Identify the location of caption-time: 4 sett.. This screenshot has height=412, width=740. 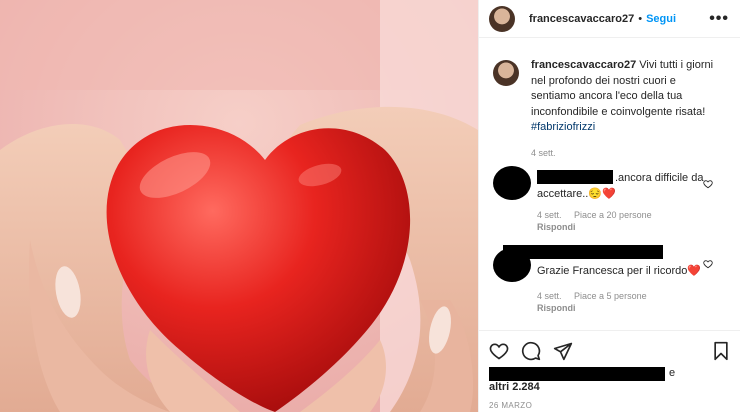
(626, 154).